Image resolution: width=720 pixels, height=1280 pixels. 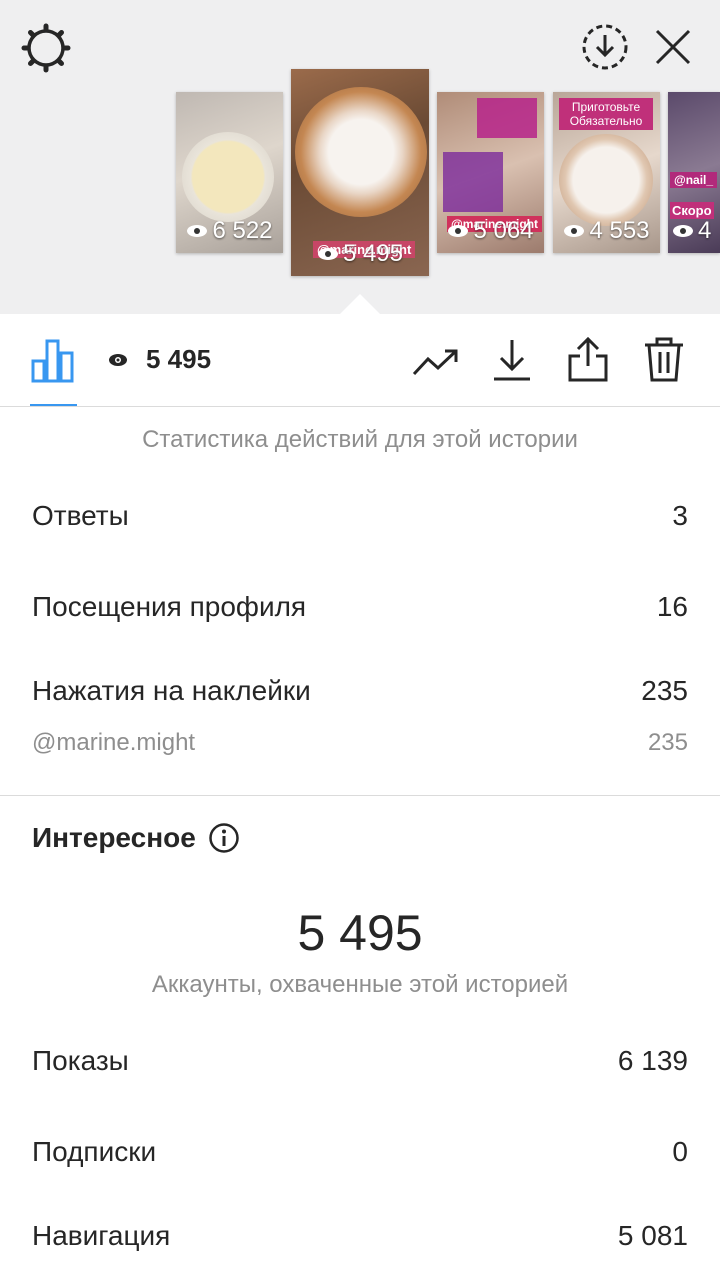 I want to click on delete-button, so click(x=664, y=359).